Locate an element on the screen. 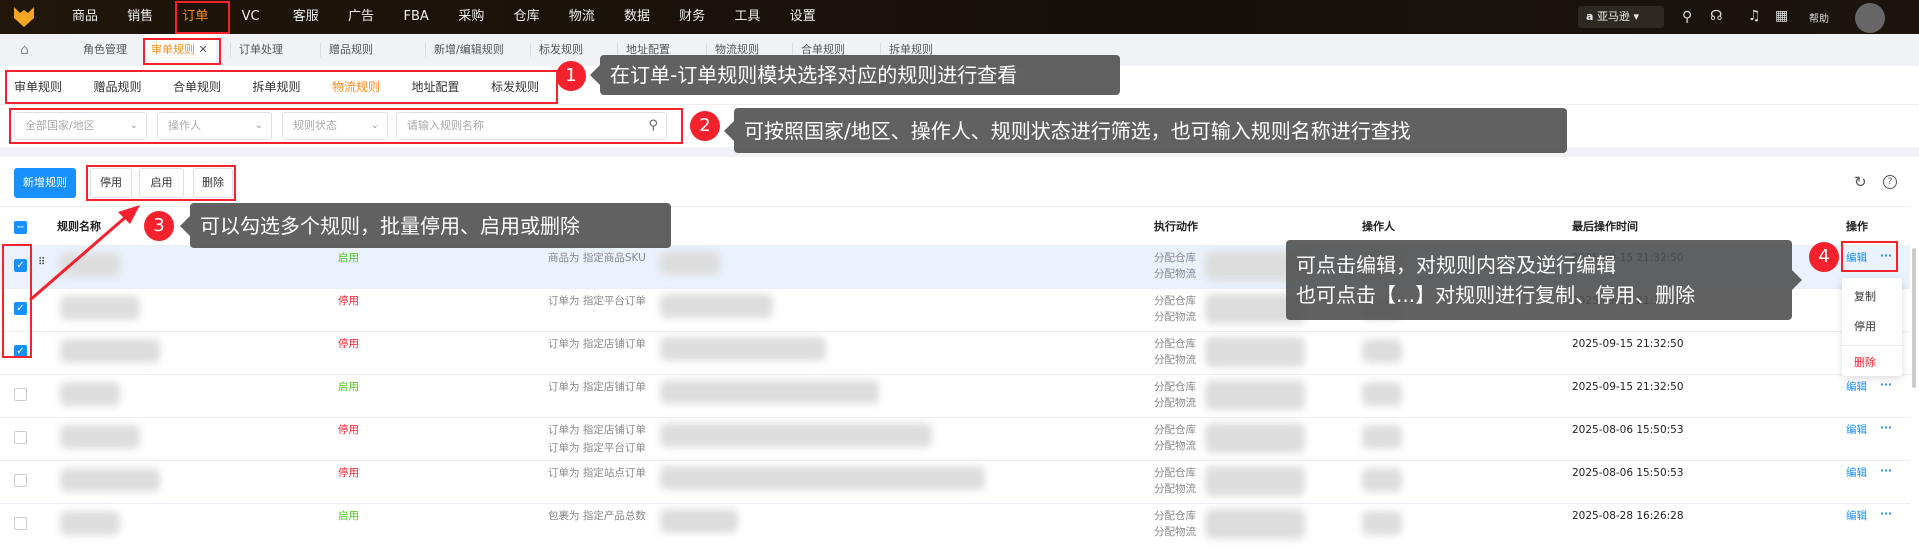 The height and width of the screenshot is (549, 1919). search-placeholder: 请输入规则名称 is located at coordinates (445, 125).